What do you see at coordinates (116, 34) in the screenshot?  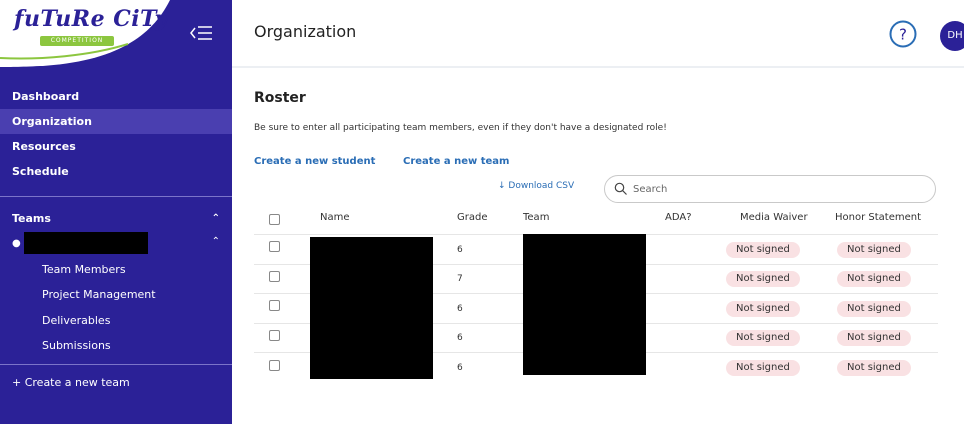 I see `logo-area: fuTuRe CiTy COMPETITION` at bounding box center [116, 34].